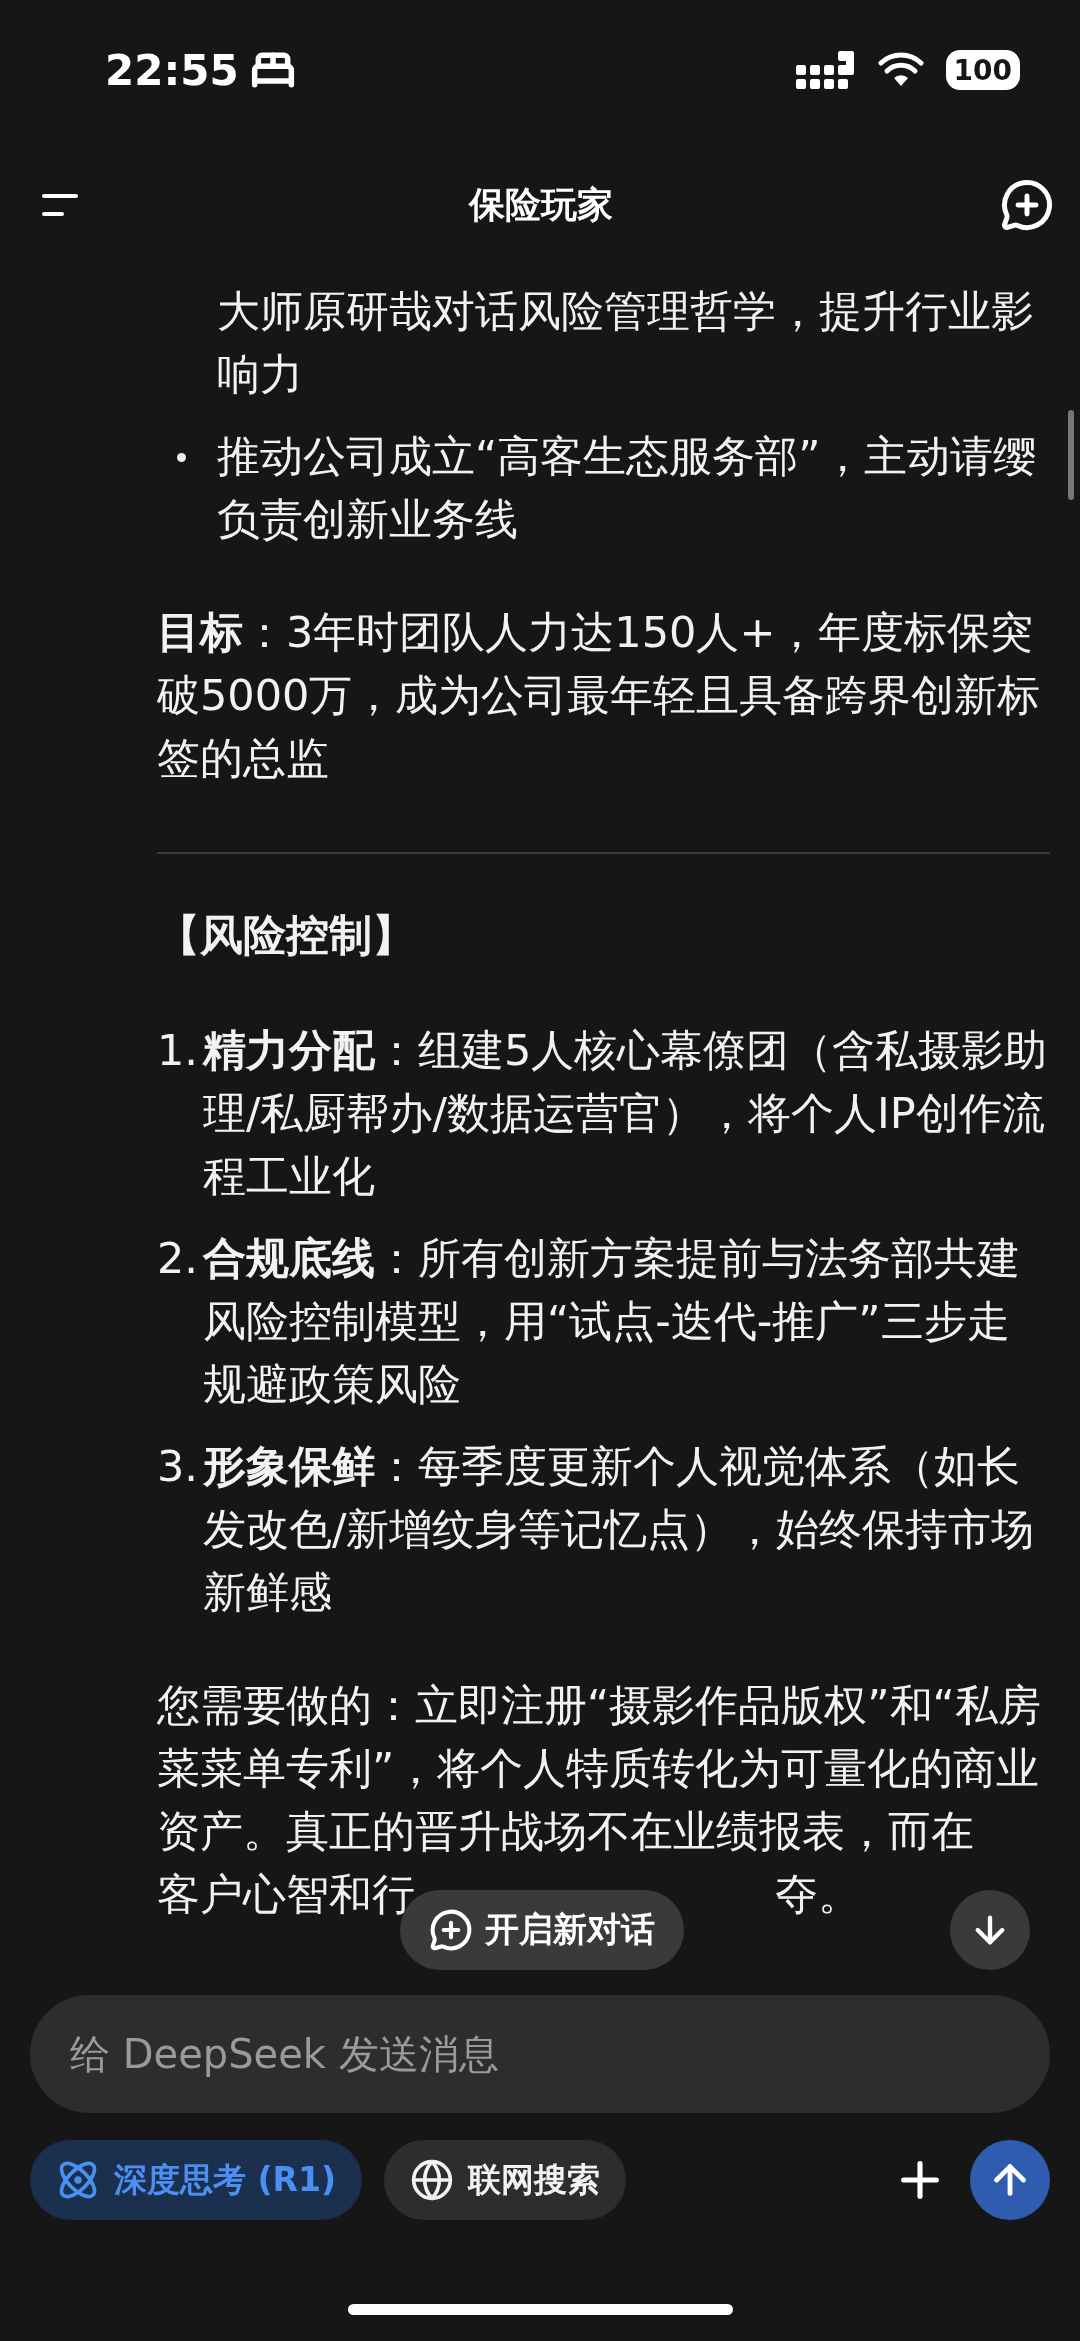 The width and height of the screenshot is (1080, 2341). Describe the element at coordinates (286, 935) in the screenshot. I see `section-heading: 【风险控制】` at that location.